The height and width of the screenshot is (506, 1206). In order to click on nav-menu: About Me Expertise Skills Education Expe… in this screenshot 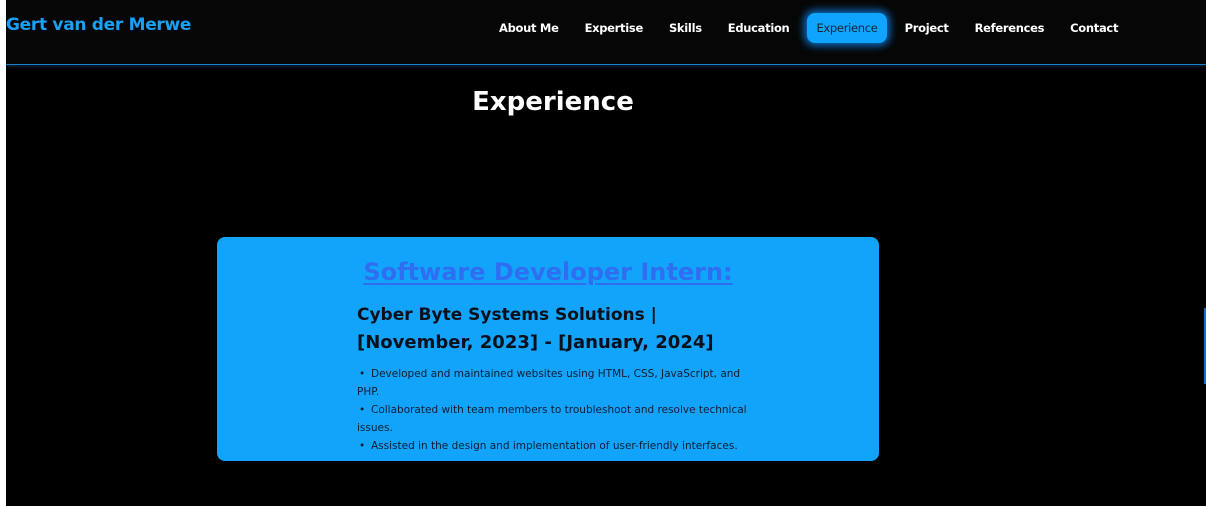, I will do `click(808, 28)`.